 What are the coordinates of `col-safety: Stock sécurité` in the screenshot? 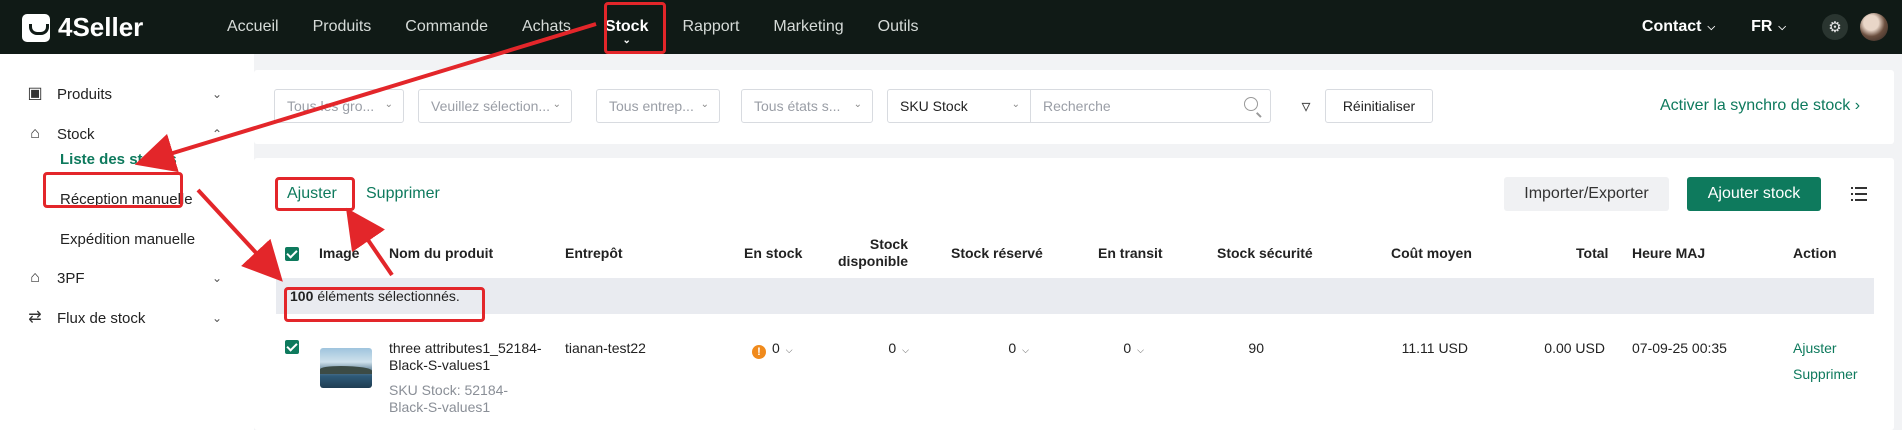 It's located at (1265, 253).